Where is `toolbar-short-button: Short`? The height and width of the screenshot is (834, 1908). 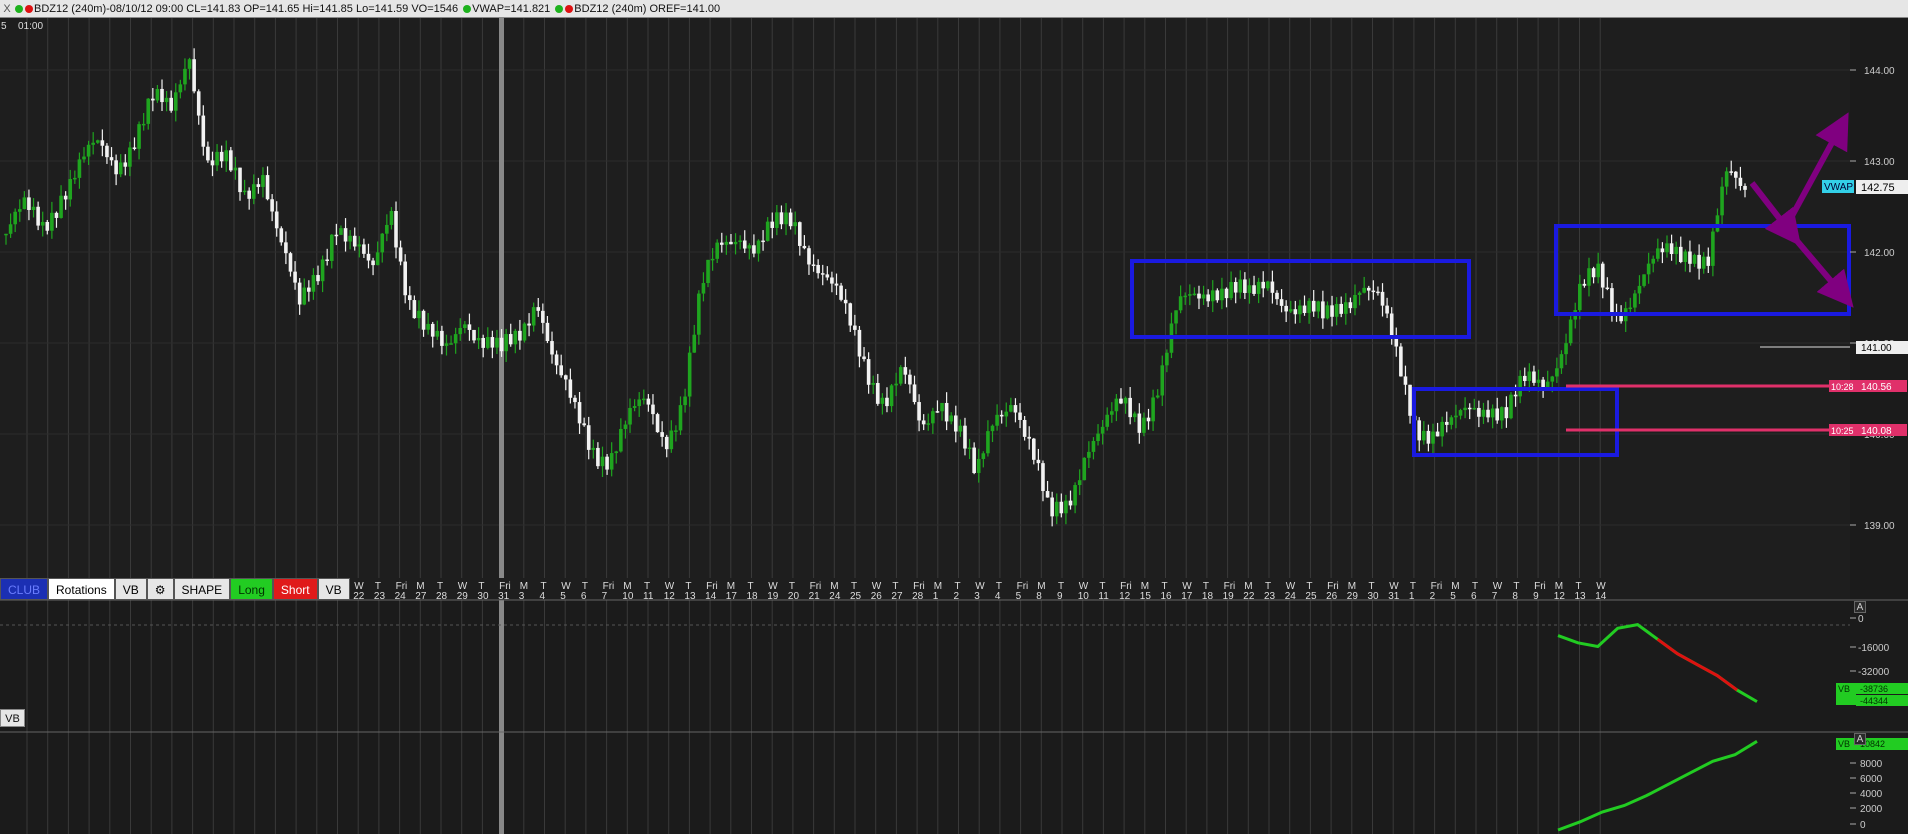
toolbar-short-button: Short is located at coordinates (295, 589).